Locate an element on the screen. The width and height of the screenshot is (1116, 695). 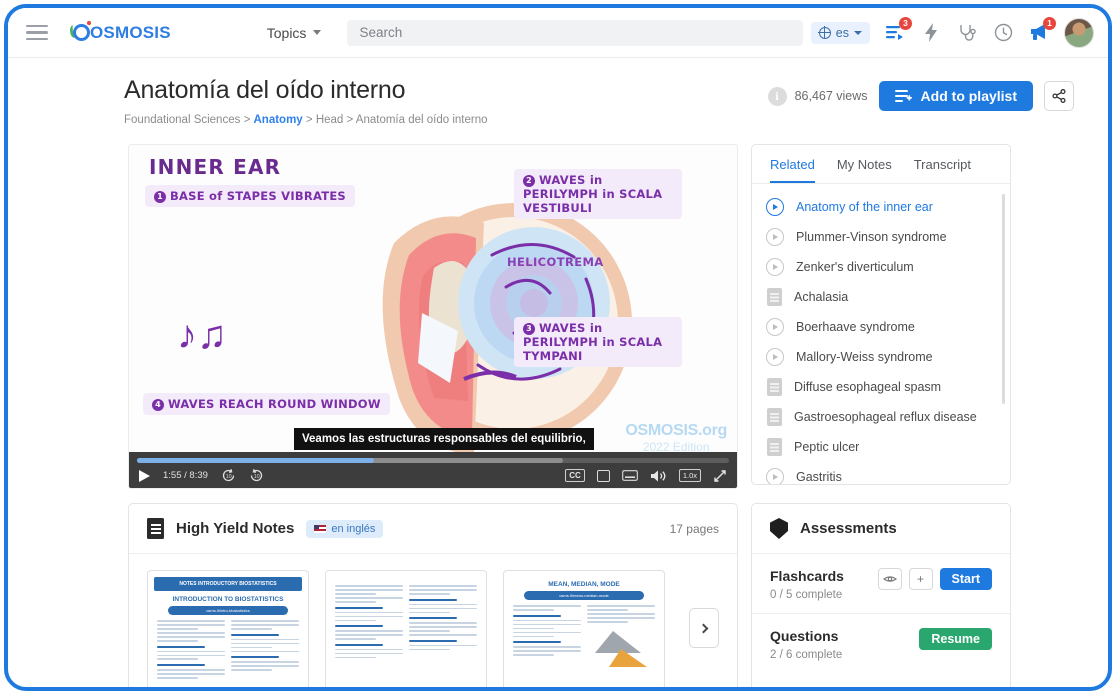
flashcards-label: Flashcards is located at coordinates (807, 576).